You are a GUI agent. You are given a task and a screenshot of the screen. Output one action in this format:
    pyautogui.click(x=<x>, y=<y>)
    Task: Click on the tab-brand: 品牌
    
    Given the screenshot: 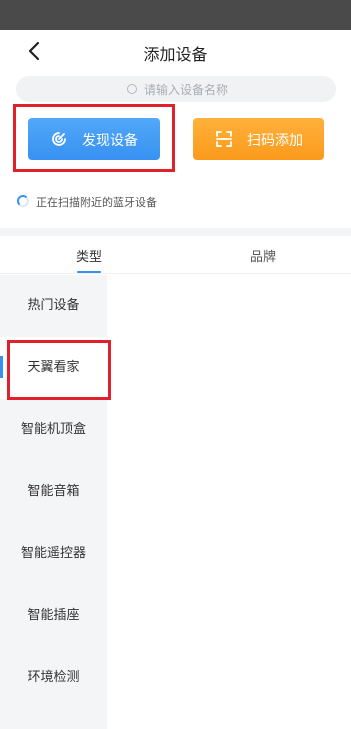 What is the action you would take?
    pyautogui.click(x=263, y=255)
    